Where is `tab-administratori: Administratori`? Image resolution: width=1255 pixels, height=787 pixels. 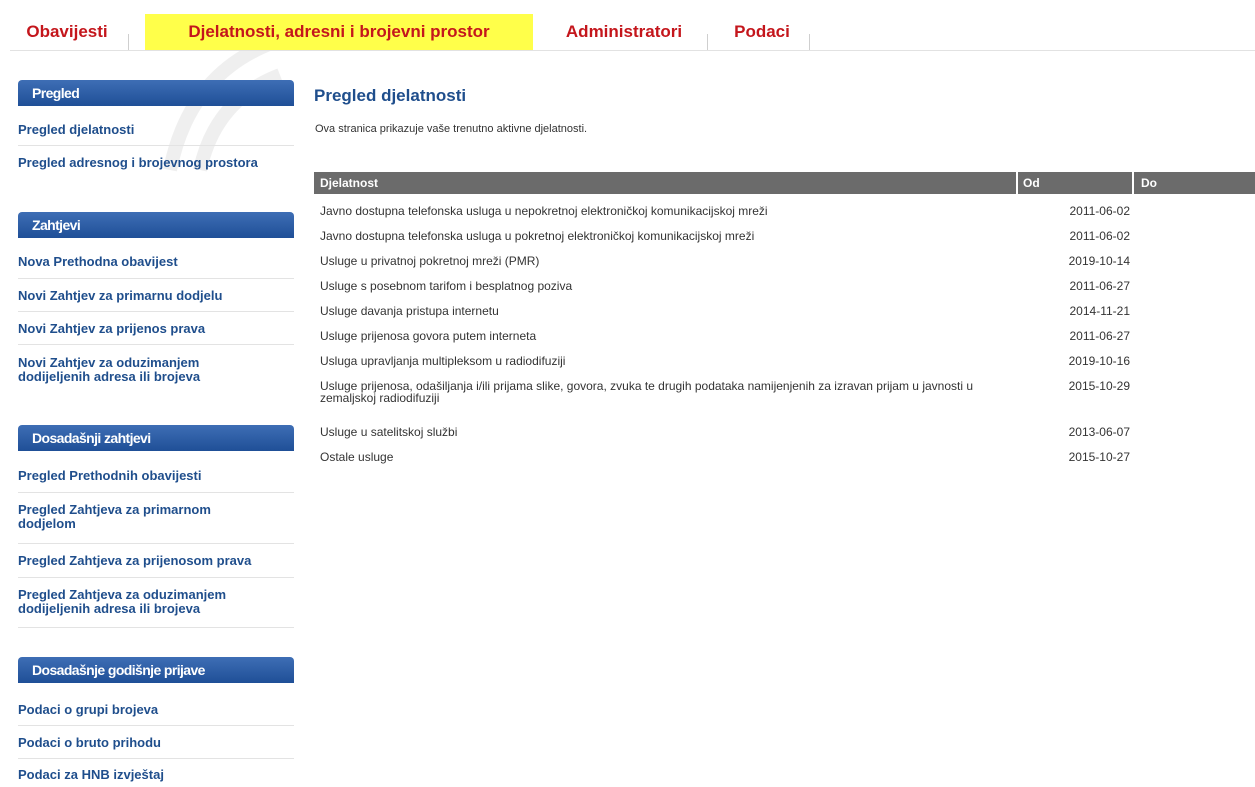 tab-administratori: Administratori is located at coordinates (624, 32).